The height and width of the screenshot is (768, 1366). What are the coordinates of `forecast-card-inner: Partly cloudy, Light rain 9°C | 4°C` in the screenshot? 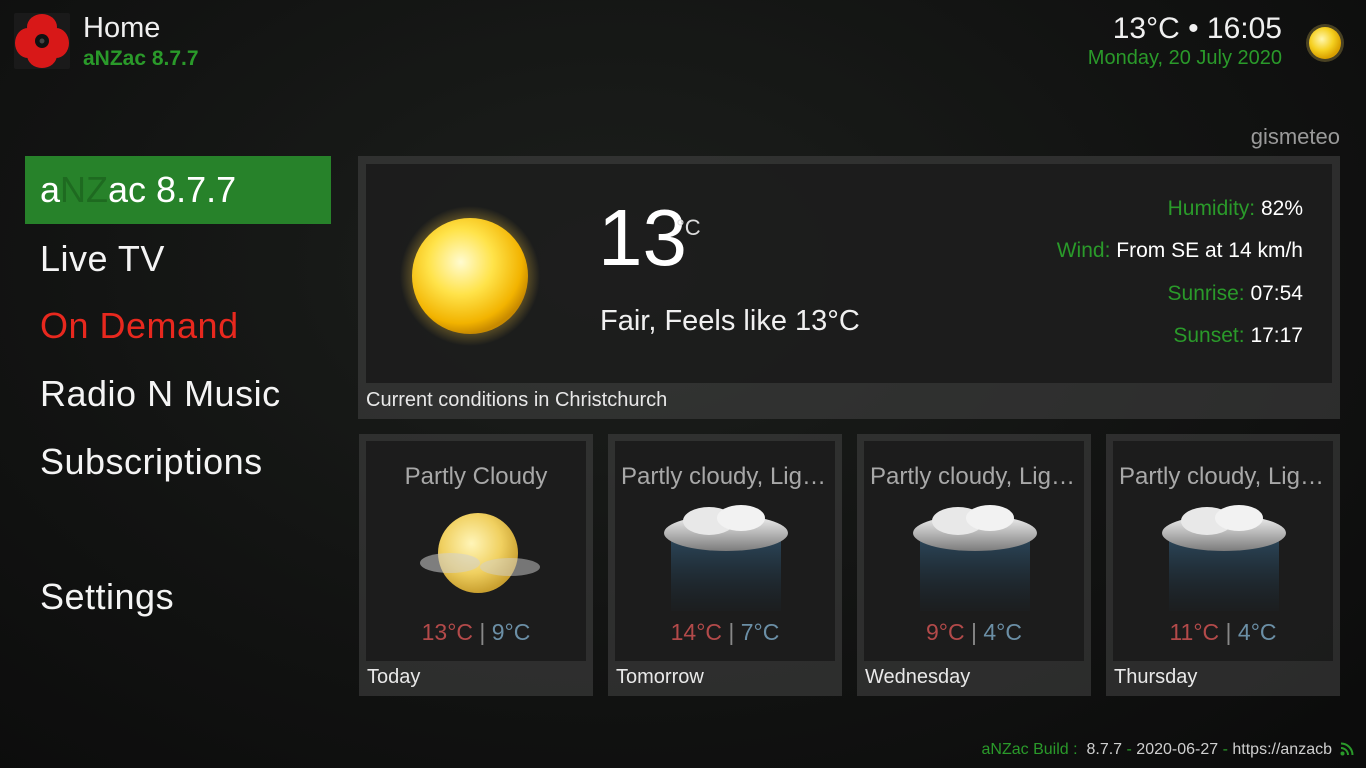 It's located at (974, 551).